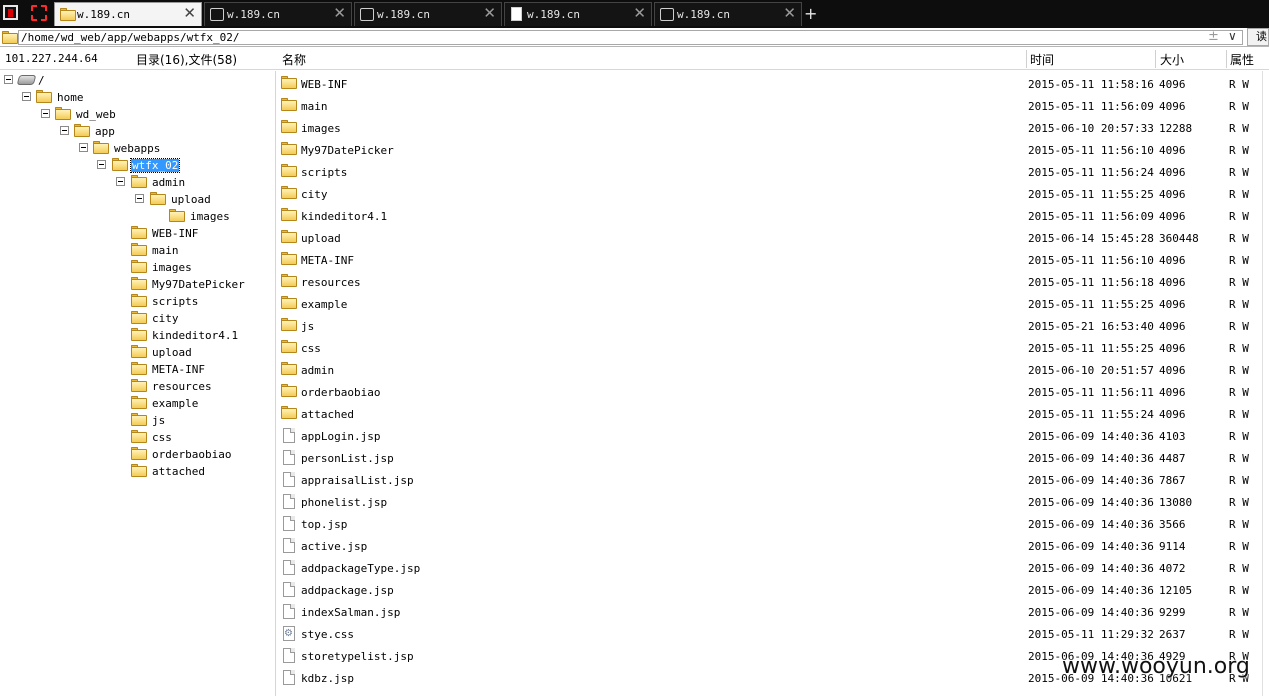  What do you see at coordinates (772, 414) in the screenshot?
I see `folder-row: attached 2015-05-11 11:55:24 4096 R W` at bounding box center [772, 414].